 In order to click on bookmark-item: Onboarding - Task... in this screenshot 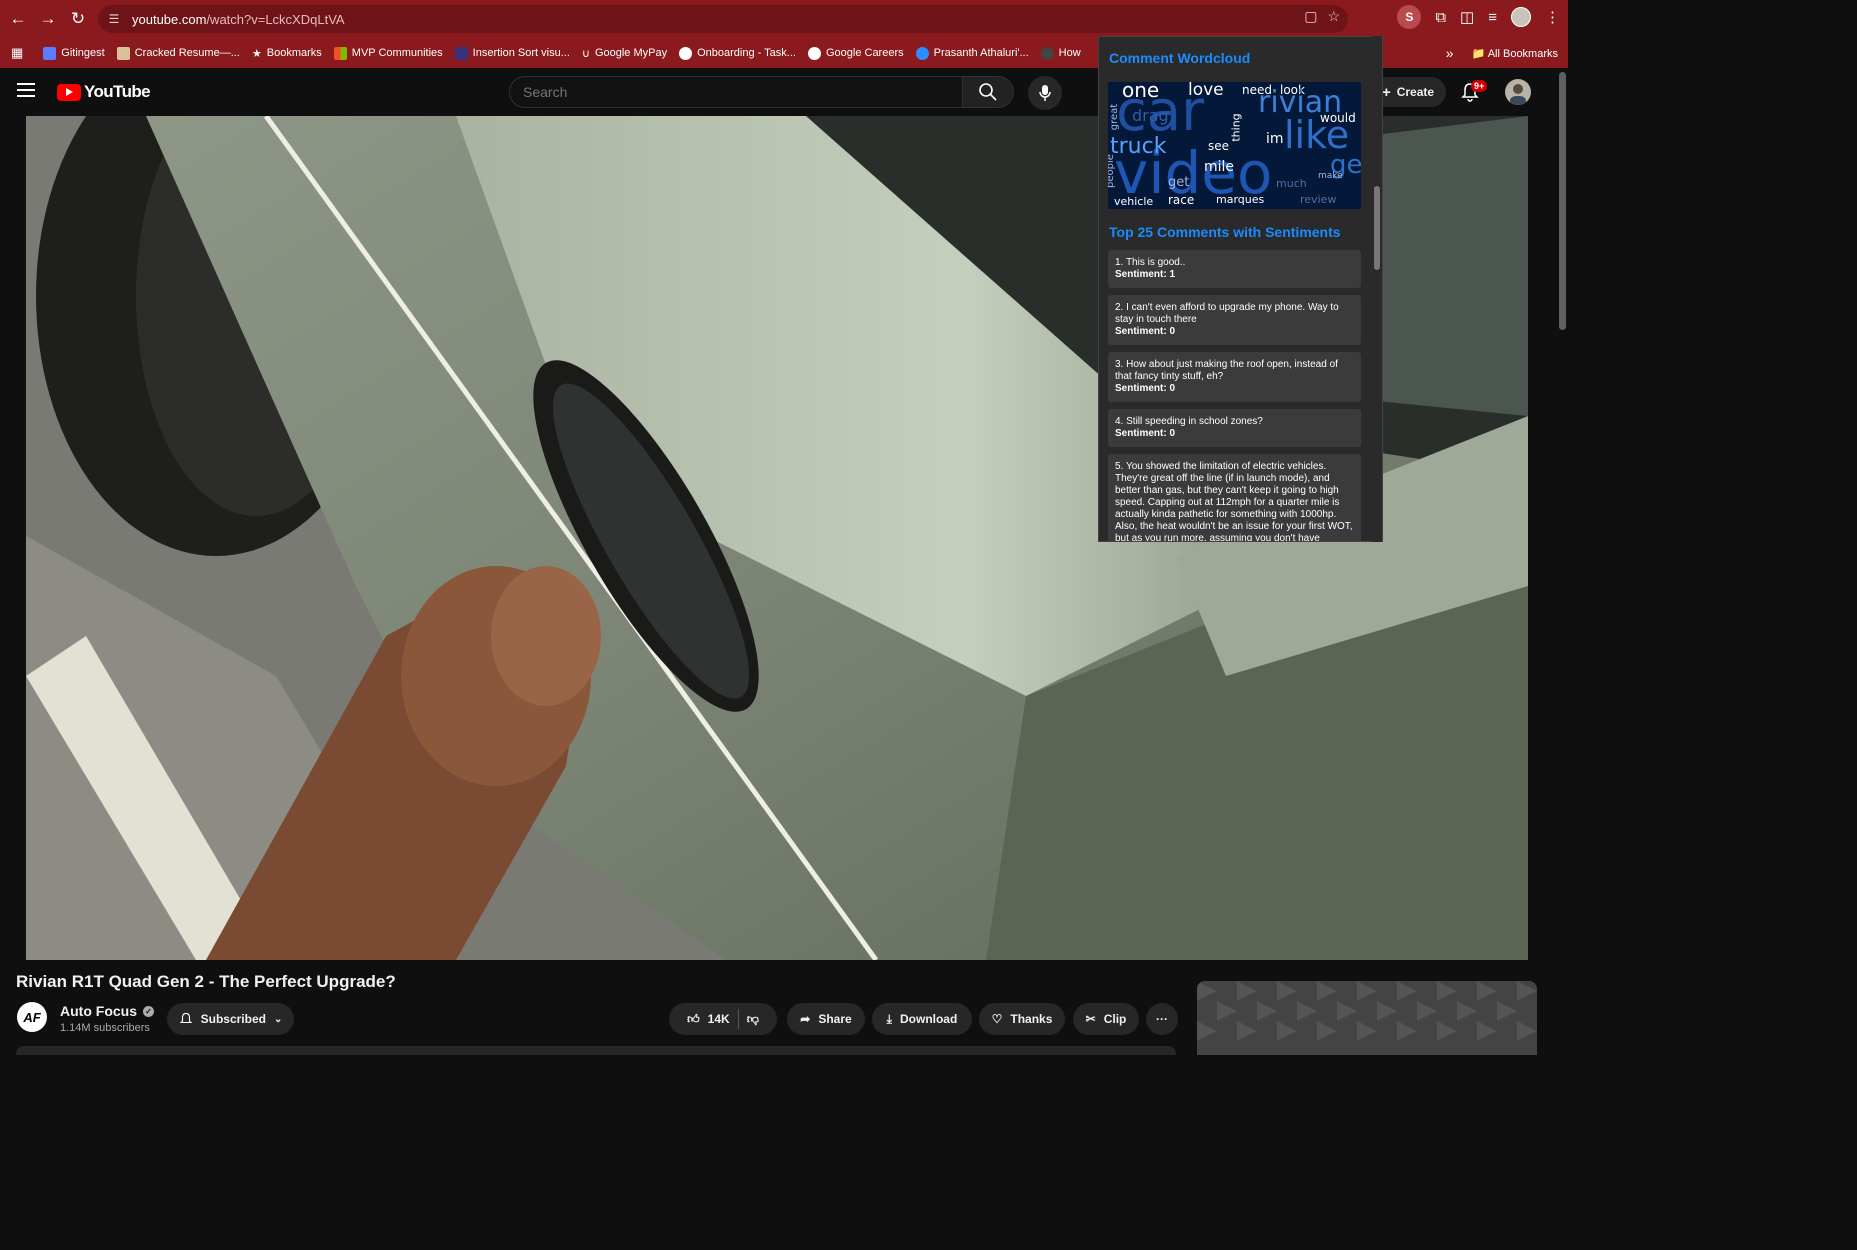, I will do `click(737, 53)`.